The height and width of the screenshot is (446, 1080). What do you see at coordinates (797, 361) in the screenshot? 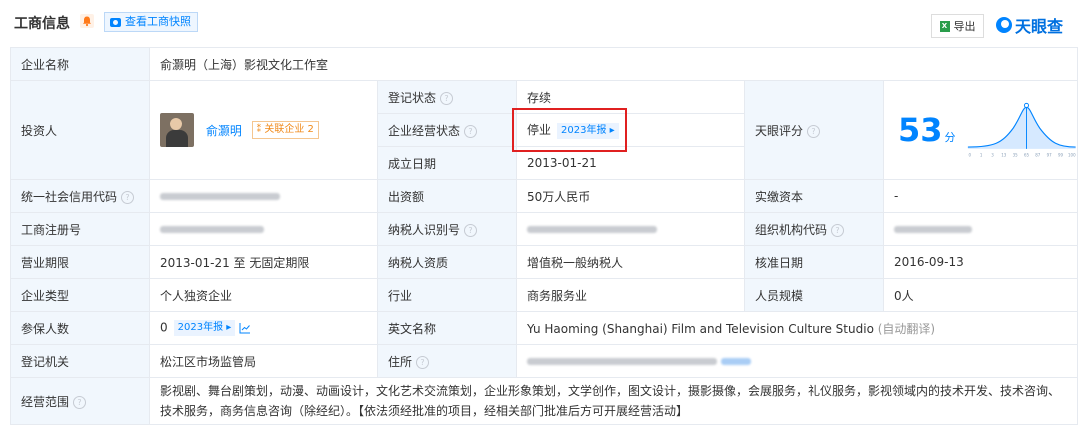
I see `address-redacted` at bounding box center [797, 361].